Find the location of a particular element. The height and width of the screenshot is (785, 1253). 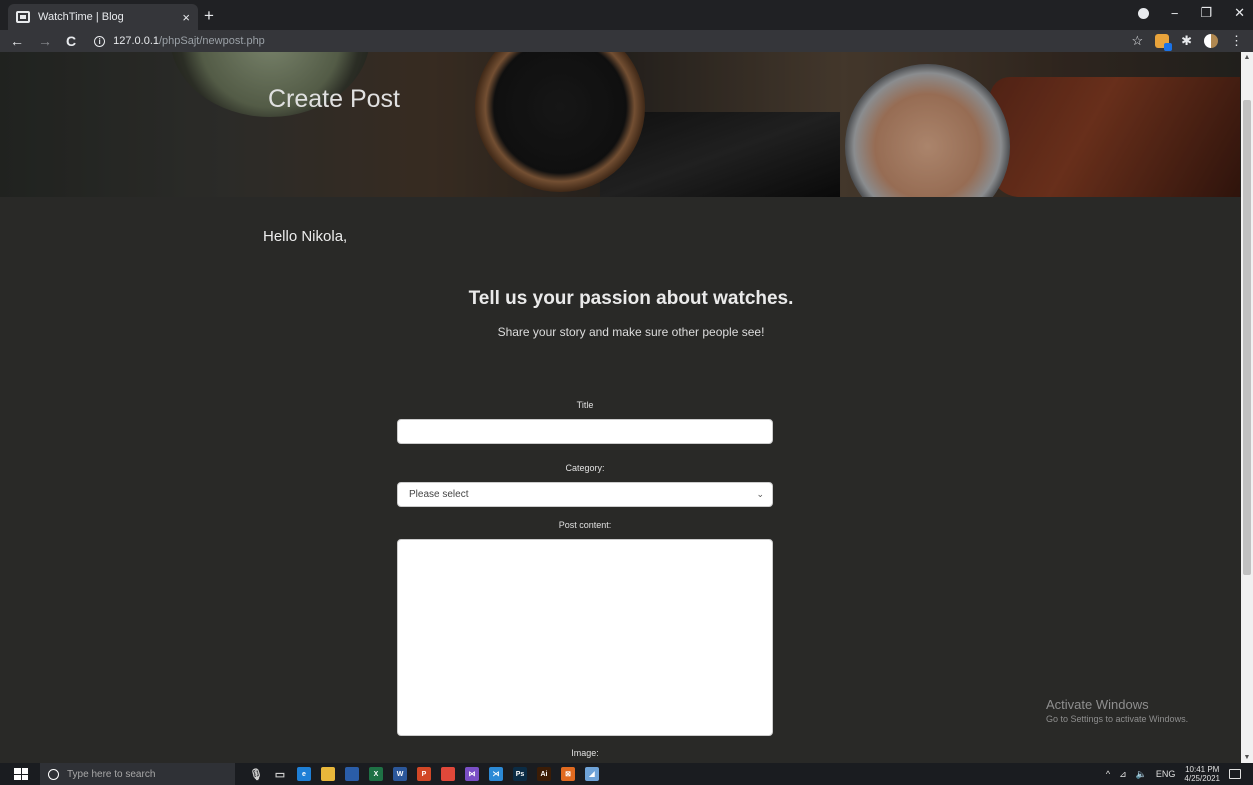

watermark-line2: Go to Settings to activate Windows. is located at coordinates (1117, 719).